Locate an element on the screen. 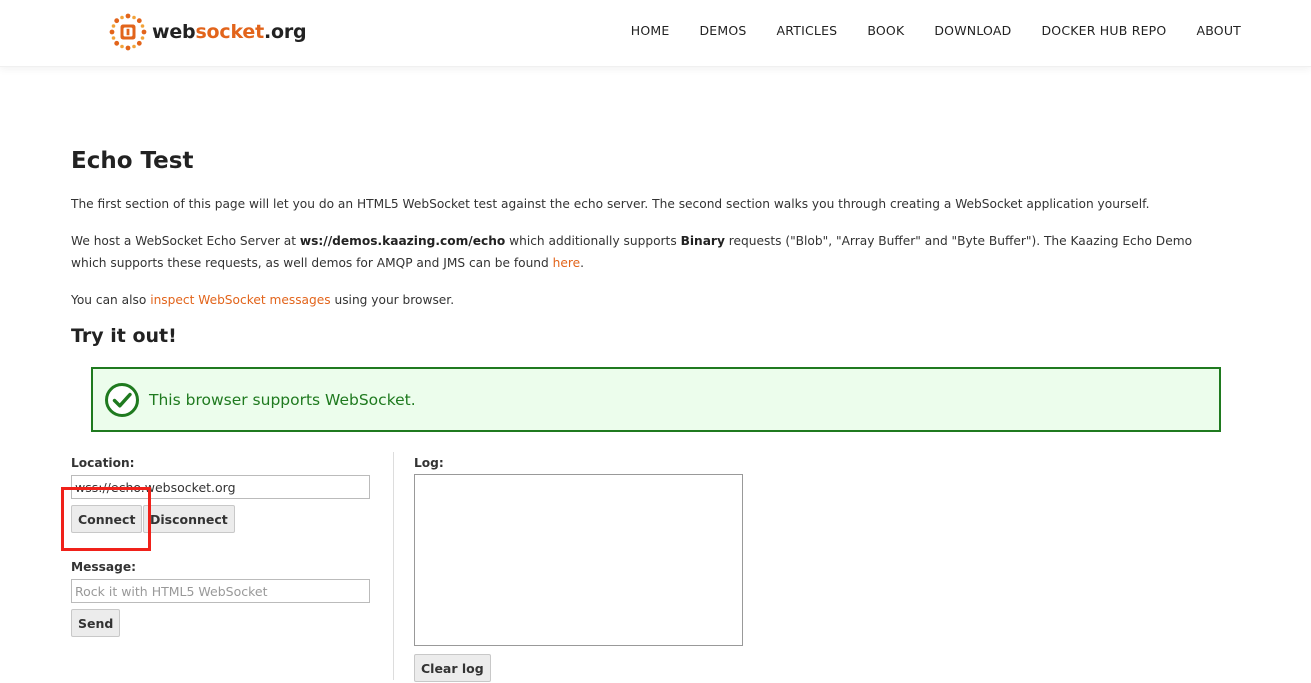 The image size is (1311, 683). location-input is located at coordinates (220, 487).